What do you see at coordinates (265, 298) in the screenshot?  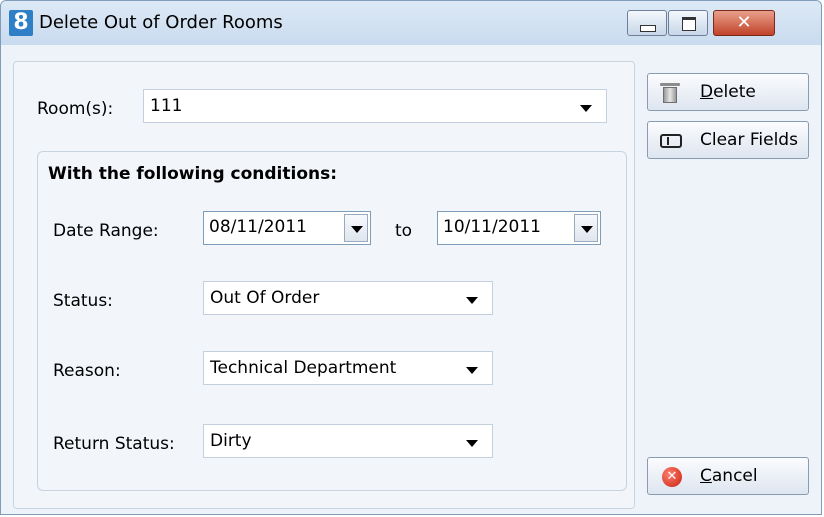 I see `status-select-value: Out Of Order` at bounding box center [265, 298].